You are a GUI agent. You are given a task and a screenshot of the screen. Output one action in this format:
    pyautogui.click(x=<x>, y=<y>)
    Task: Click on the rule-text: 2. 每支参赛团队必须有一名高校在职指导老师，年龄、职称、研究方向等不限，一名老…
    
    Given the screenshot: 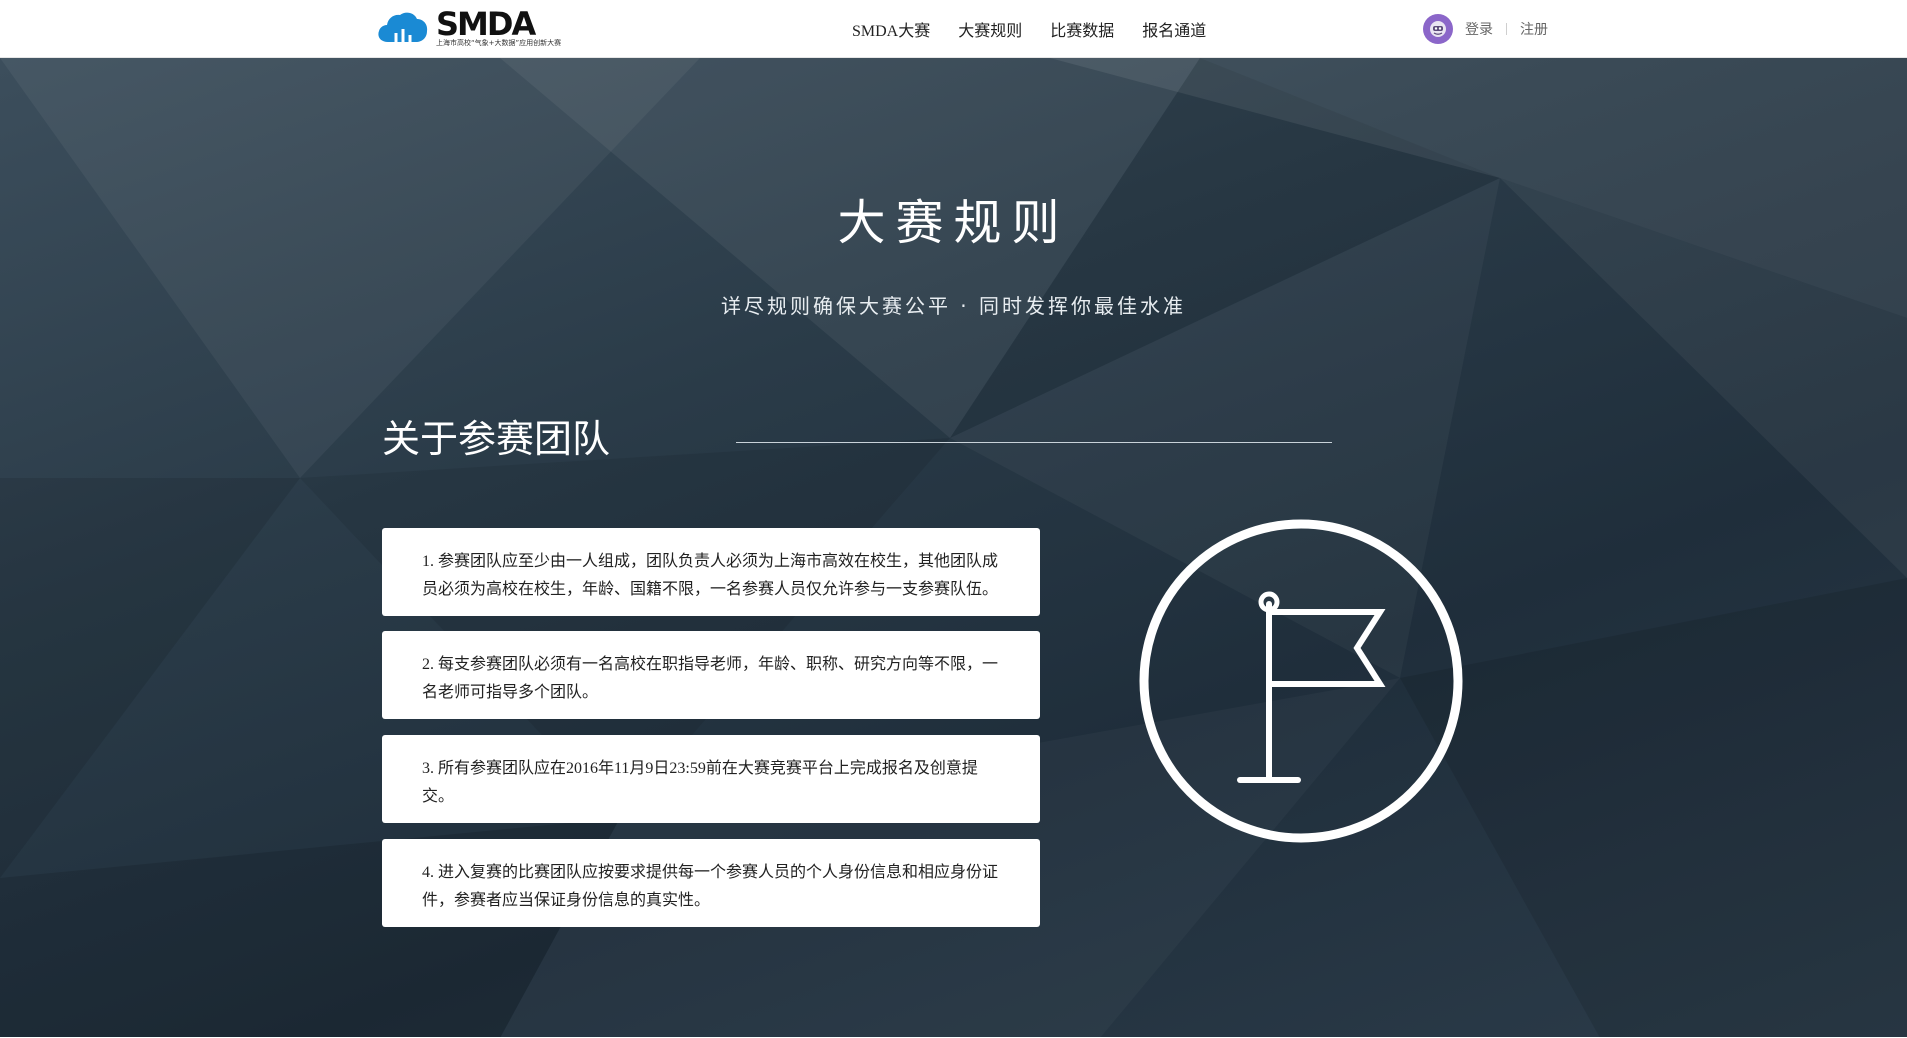 What is the action you would take?
    pyautogui.click(x=710, y=678)
    